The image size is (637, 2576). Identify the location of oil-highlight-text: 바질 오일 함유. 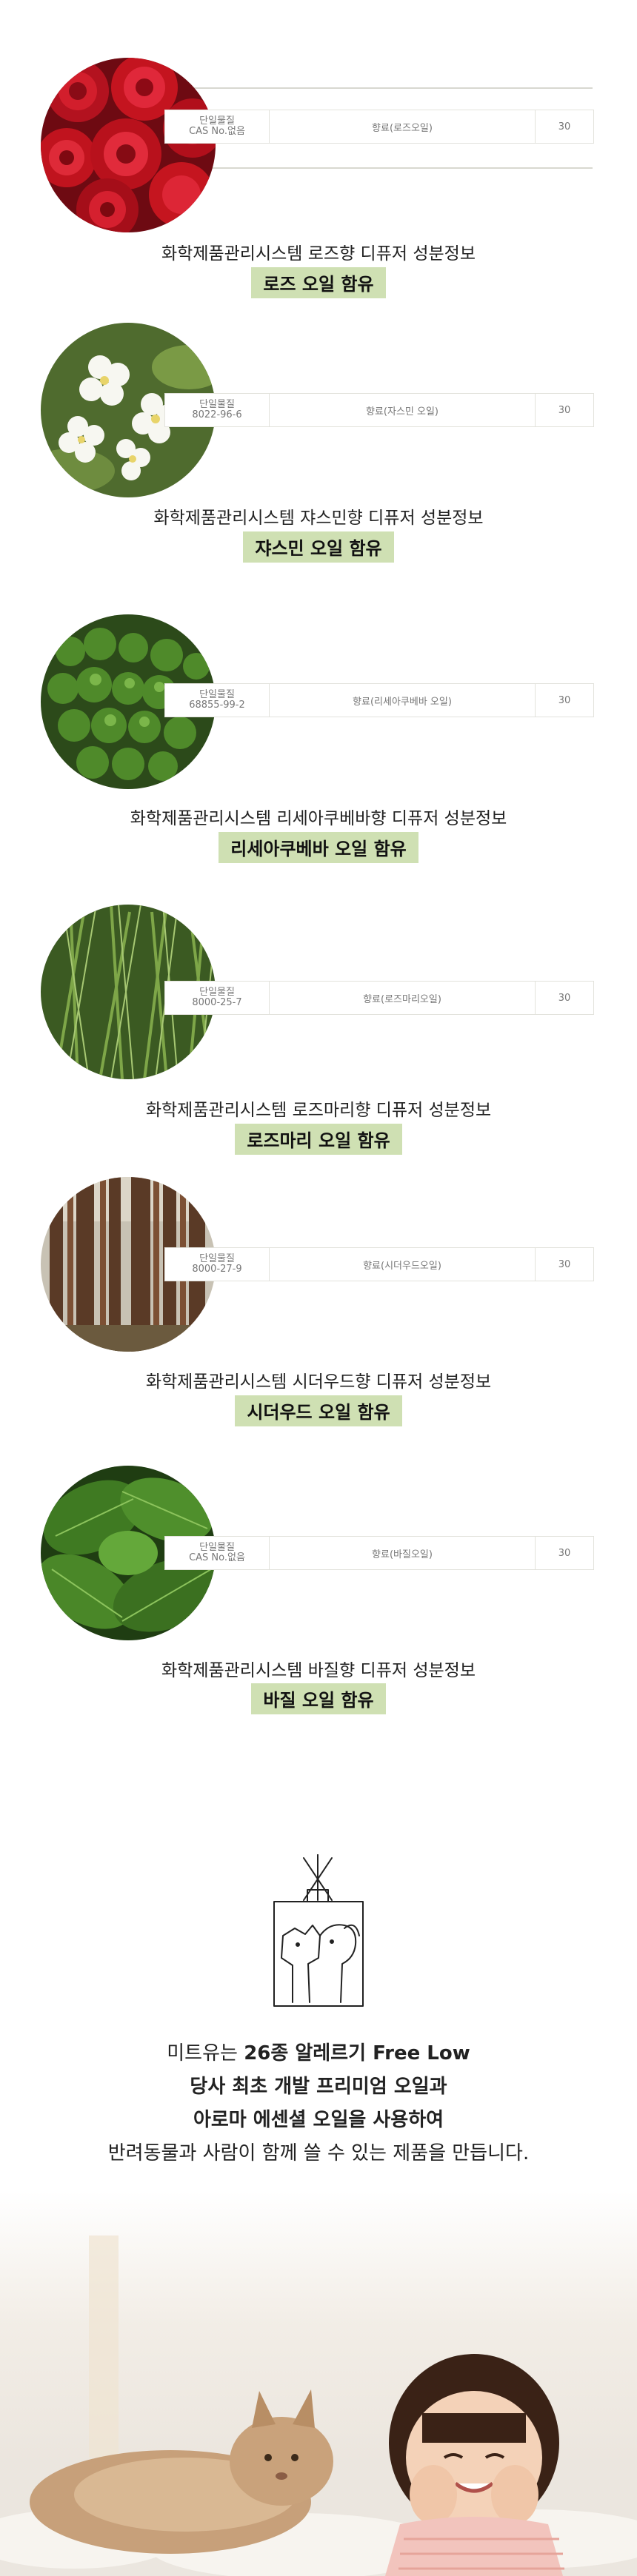
(318, 1698).